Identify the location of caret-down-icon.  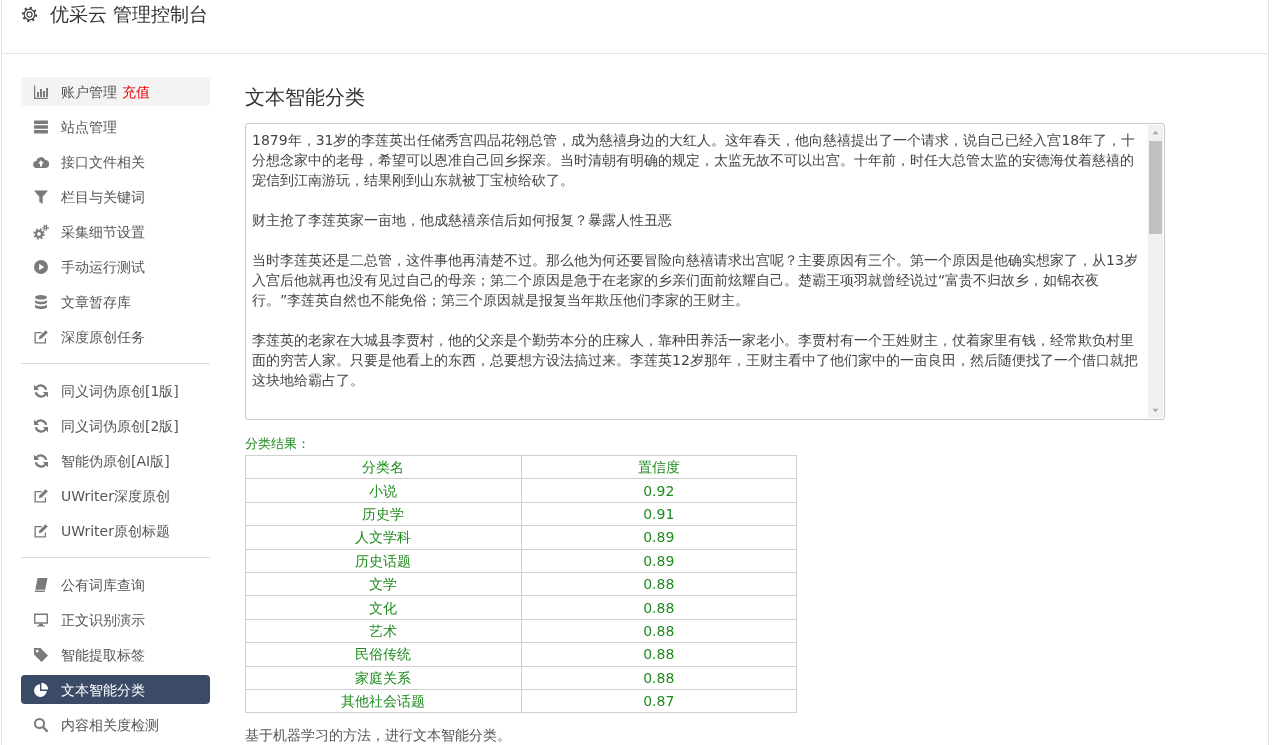
(1155, 410).